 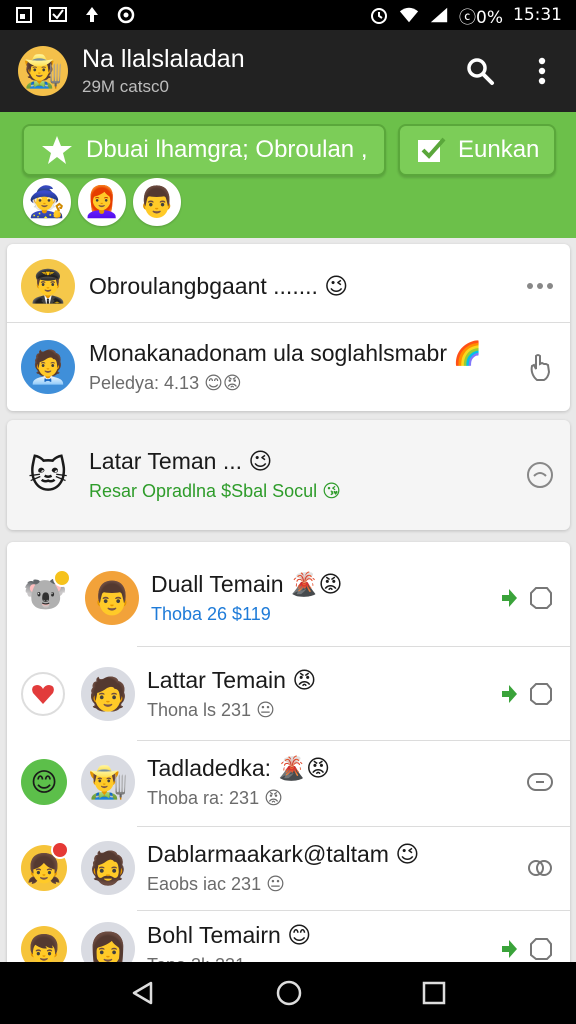 What do you see at coordinates (288, 71) in the screenshot?
I see `app-bar: 🧑‍🌾 Na llalslaladan 29M catsc0` at bounding box center [288, 71].